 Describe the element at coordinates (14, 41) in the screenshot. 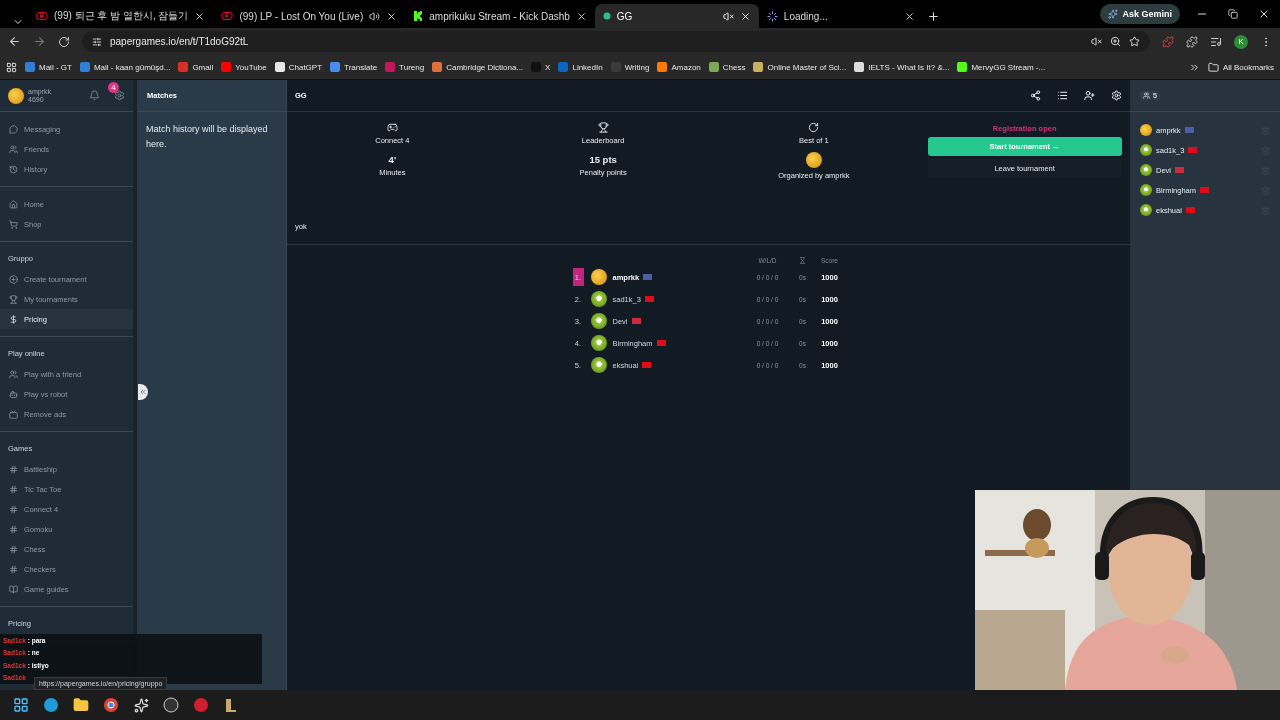

I see `back-icon` at that location.